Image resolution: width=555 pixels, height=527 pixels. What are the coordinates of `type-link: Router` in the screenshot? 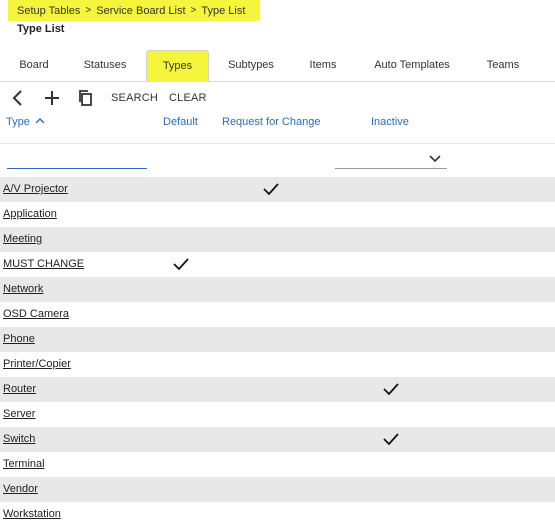 It's located at (19, 389).